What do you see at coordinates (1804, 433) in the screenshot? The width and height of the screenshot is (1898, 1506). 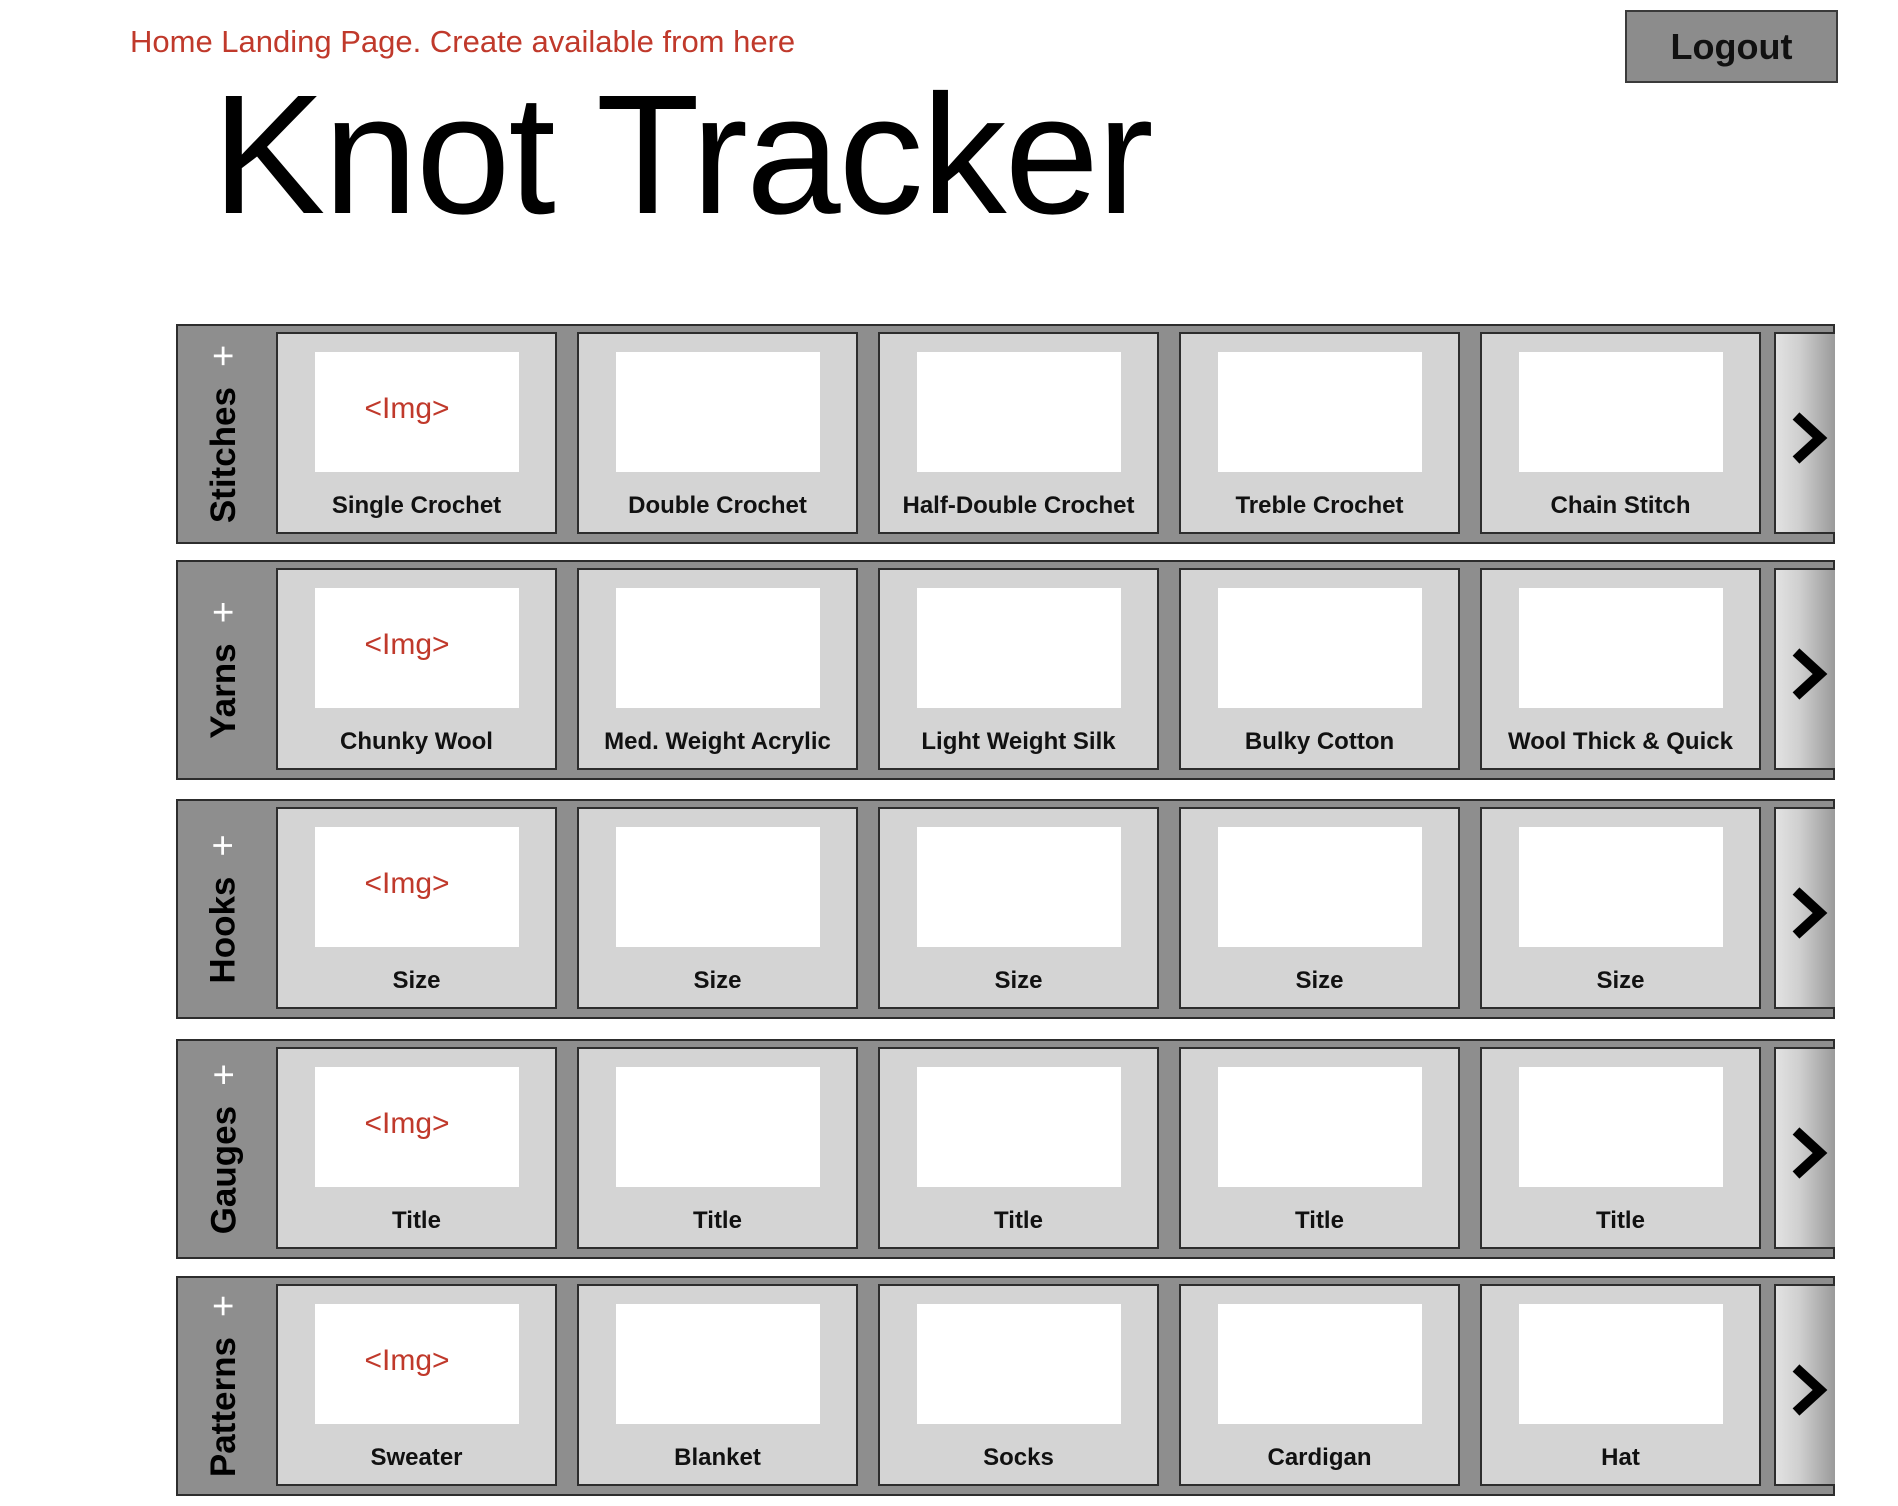 I see `scroll-stitches-next-button` at bounding box center [1804, 433].